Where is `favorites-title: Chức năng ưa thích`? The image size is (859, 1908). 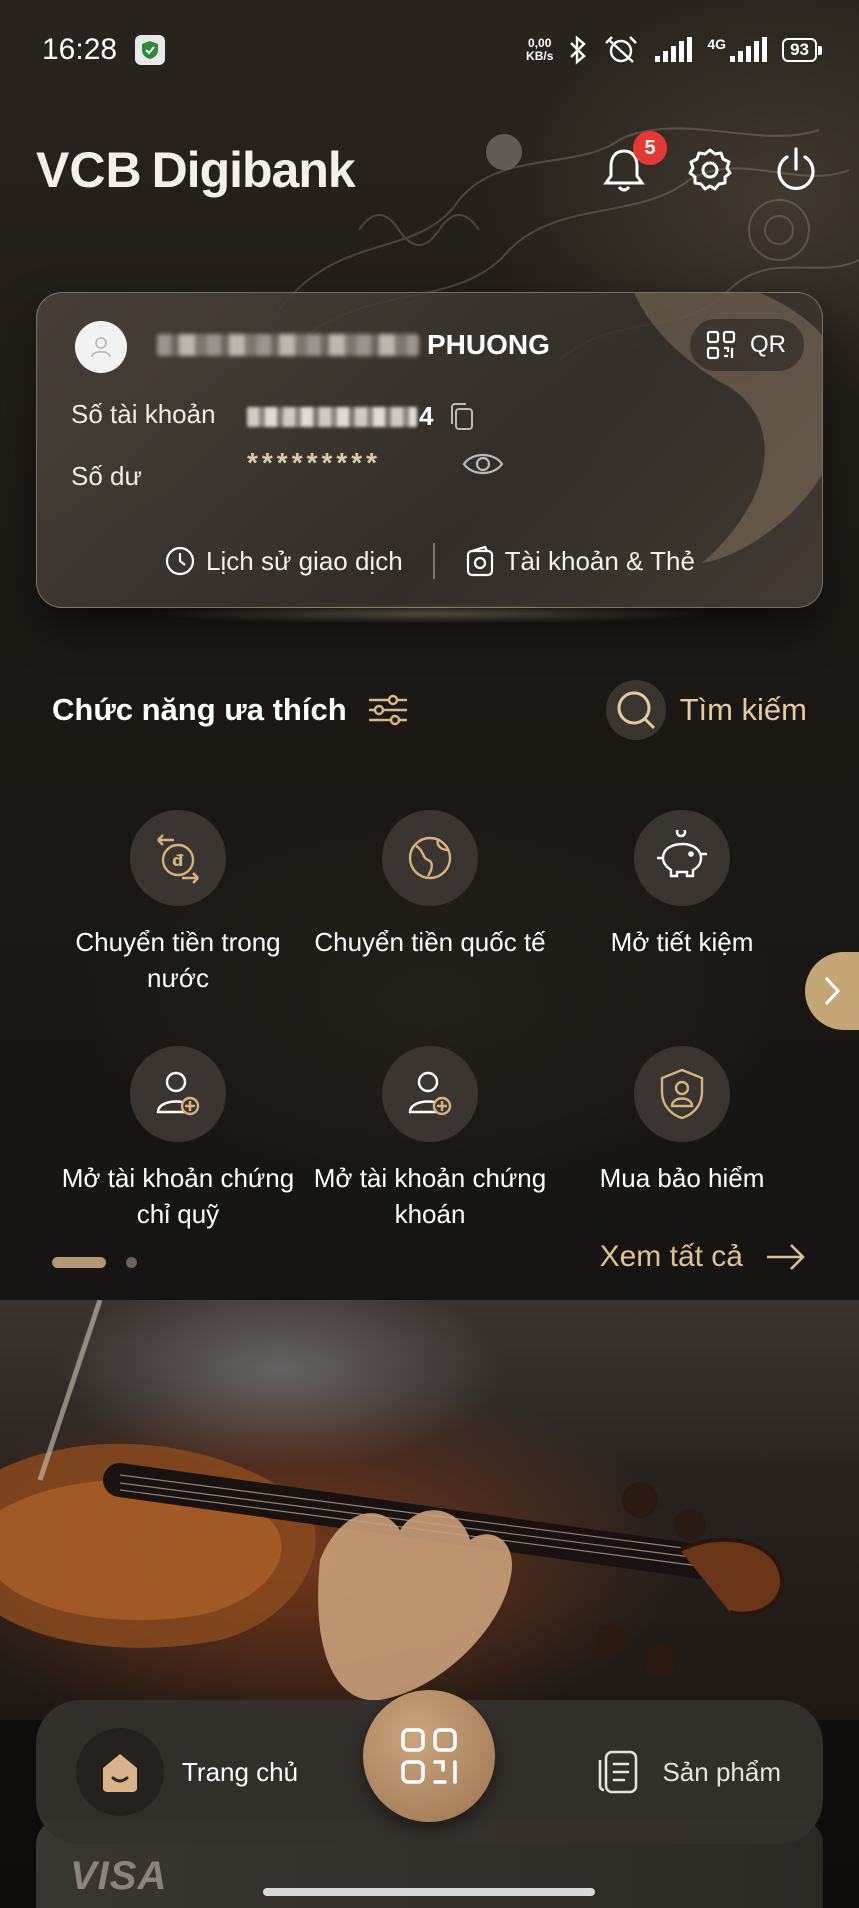 favorites-title: Chức năng ưa thích is located at coordinates (230, 710).